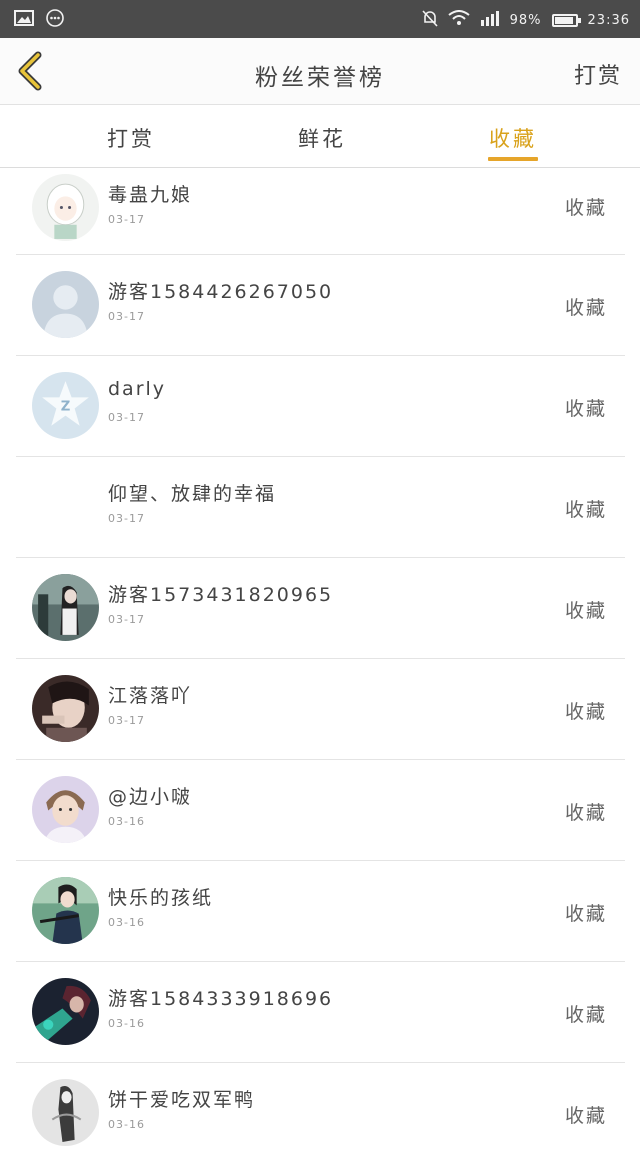 The height and width of the screenshot is (1163, 640). Describe the element at coordinates (598, 74) in the screenshot. I see `reward-button: 打赏` at that location.